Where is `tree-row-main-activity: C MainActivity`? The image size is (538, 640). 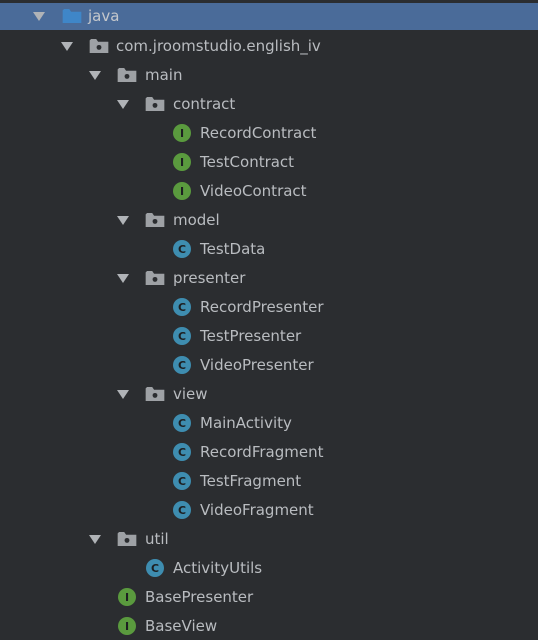
tree-row-main-activity: C MainActivity is located at coordinates (269, 423).